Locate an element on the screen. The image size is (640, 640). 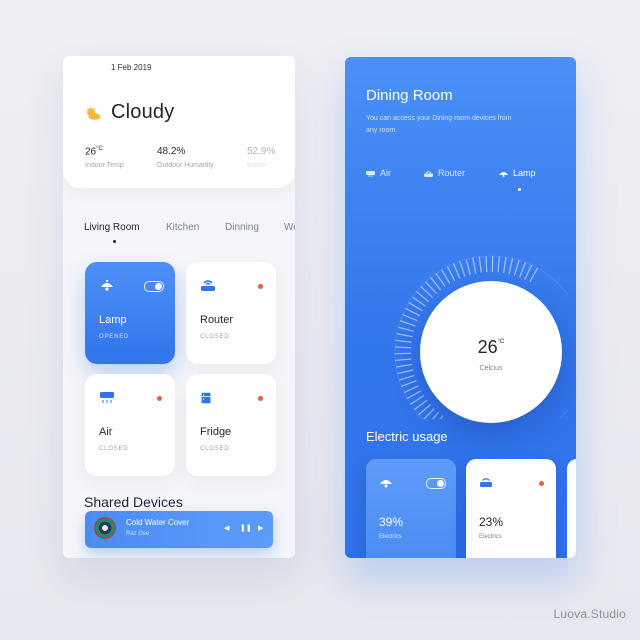
stat-value: 26 is located at coordinates (91, 152).